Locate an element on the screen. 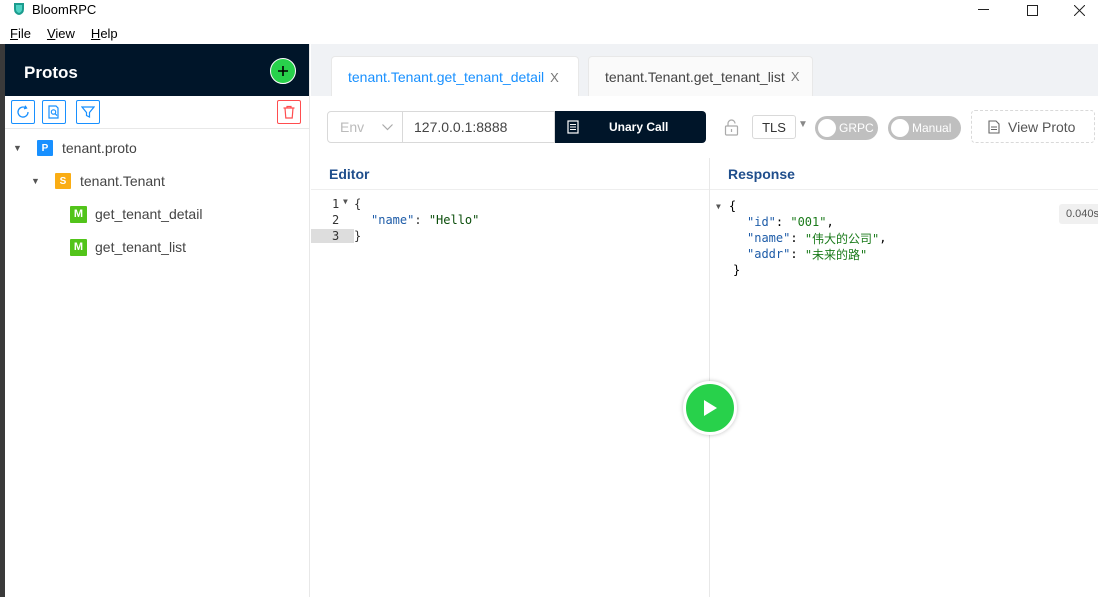 The image size is (1098, 597). file-search-icon is located at coordinates (53, 112).